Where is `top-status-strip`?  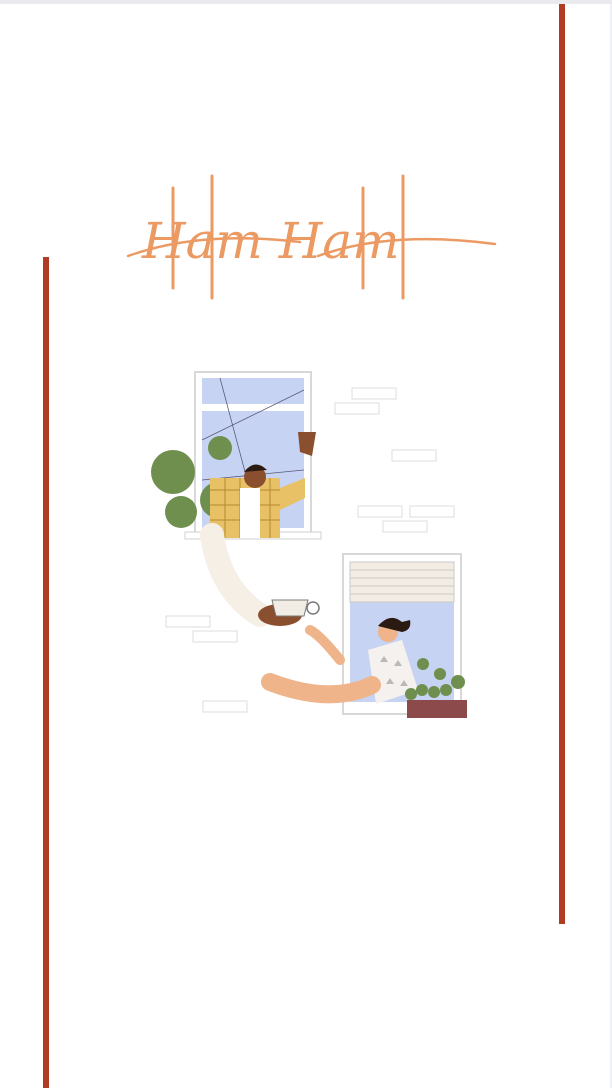 top-status-strip is located at coordinates (306, 2).